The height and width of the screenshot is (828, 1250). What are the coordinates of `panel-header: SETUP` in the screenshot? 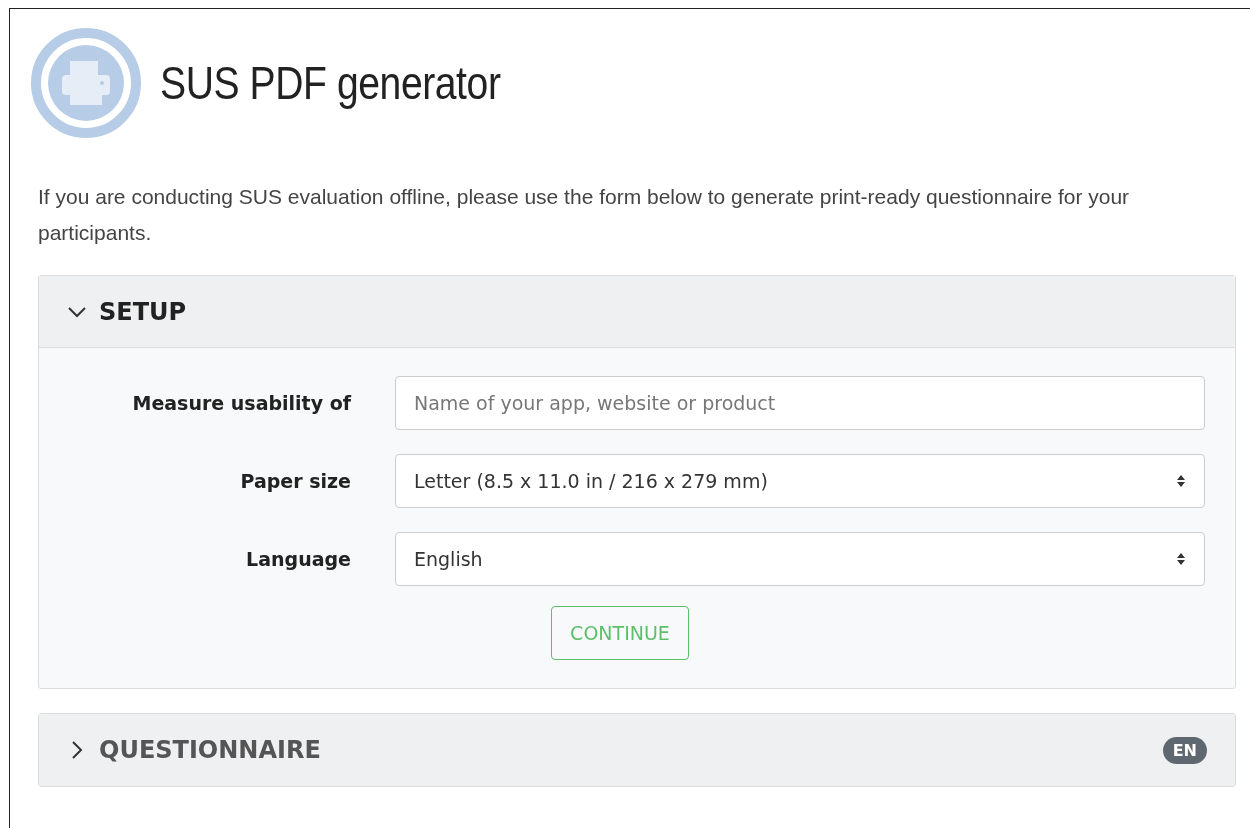 It's located at (637, 312).